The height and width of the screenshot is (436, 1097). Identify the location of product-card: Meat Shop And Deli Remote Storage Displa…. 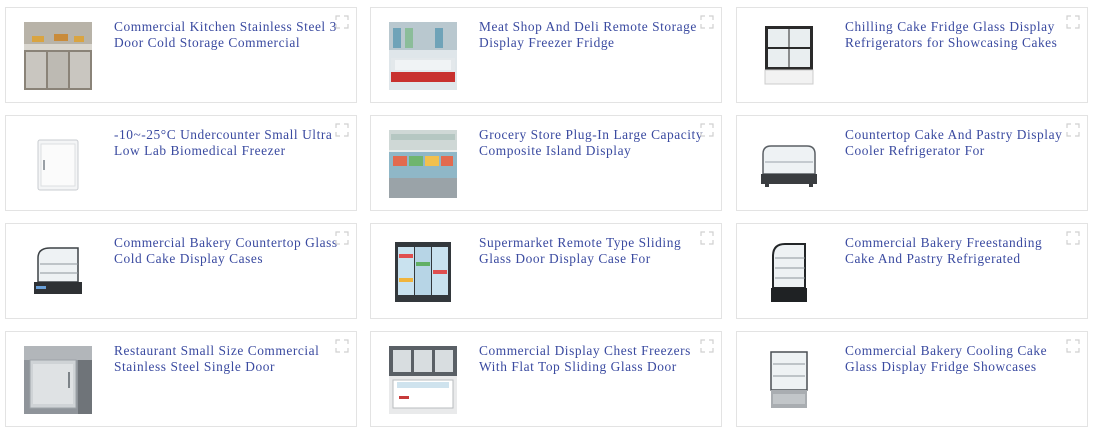
(546, 55).